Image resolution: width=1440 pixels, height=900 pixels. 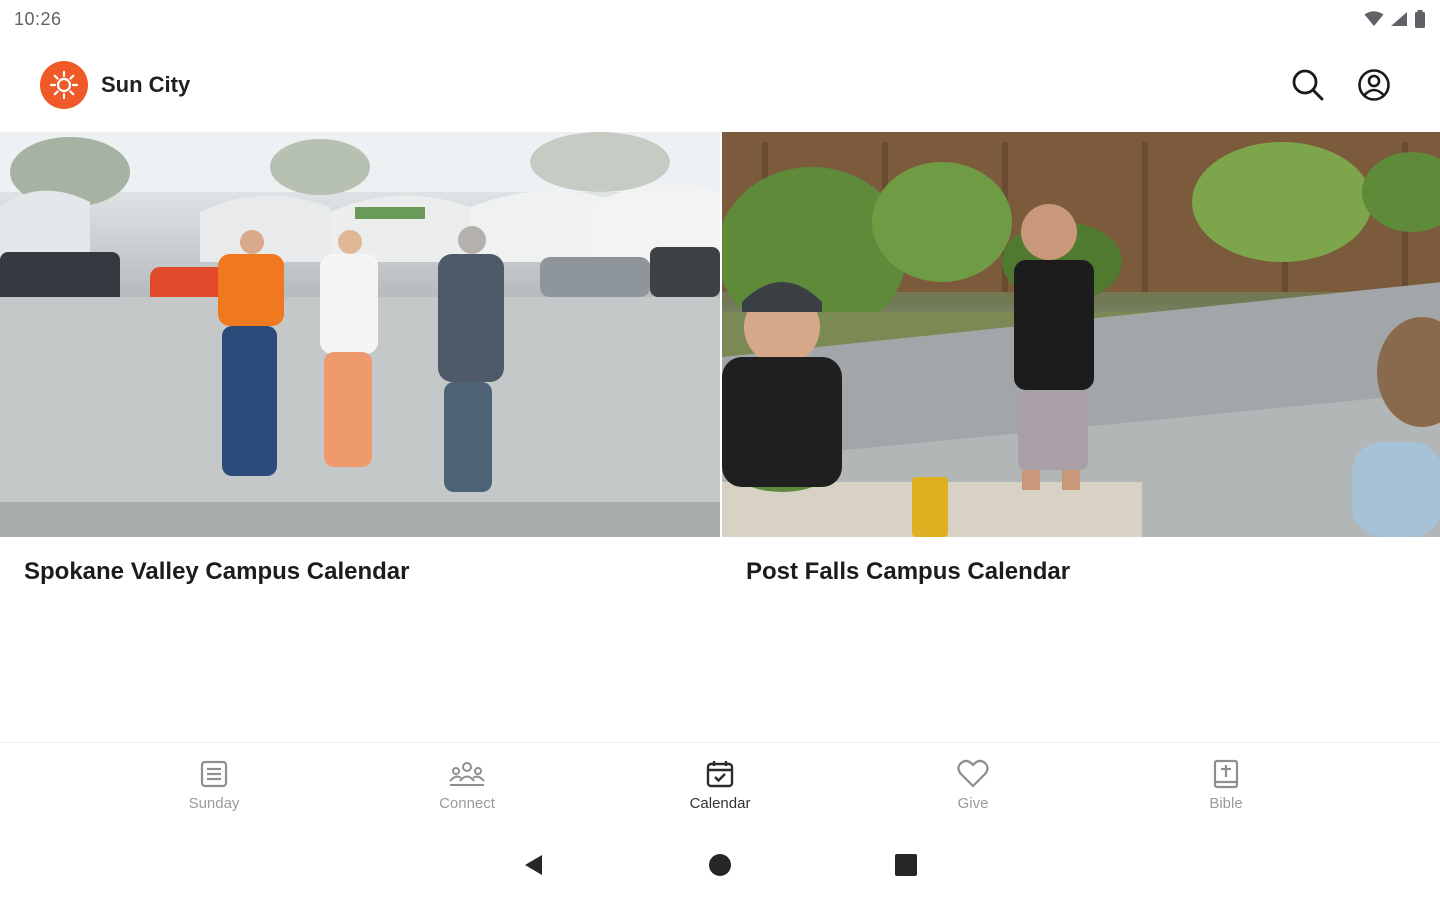 I want to click on battery-icon, so click(x=1420, y=19).